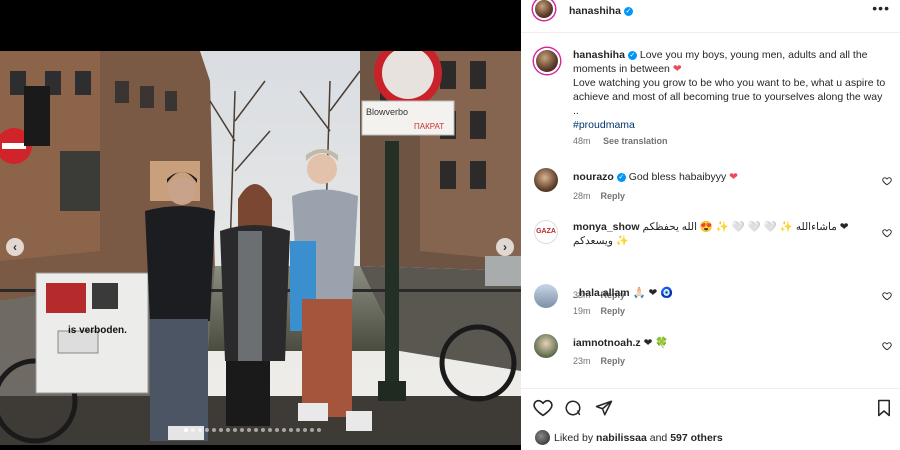 This screenshot has width=900, height=450. What do you see at coordinates (595, 11) in the screenshot?
I see `author-username: hanashiha` at bounding box center [595, 11].